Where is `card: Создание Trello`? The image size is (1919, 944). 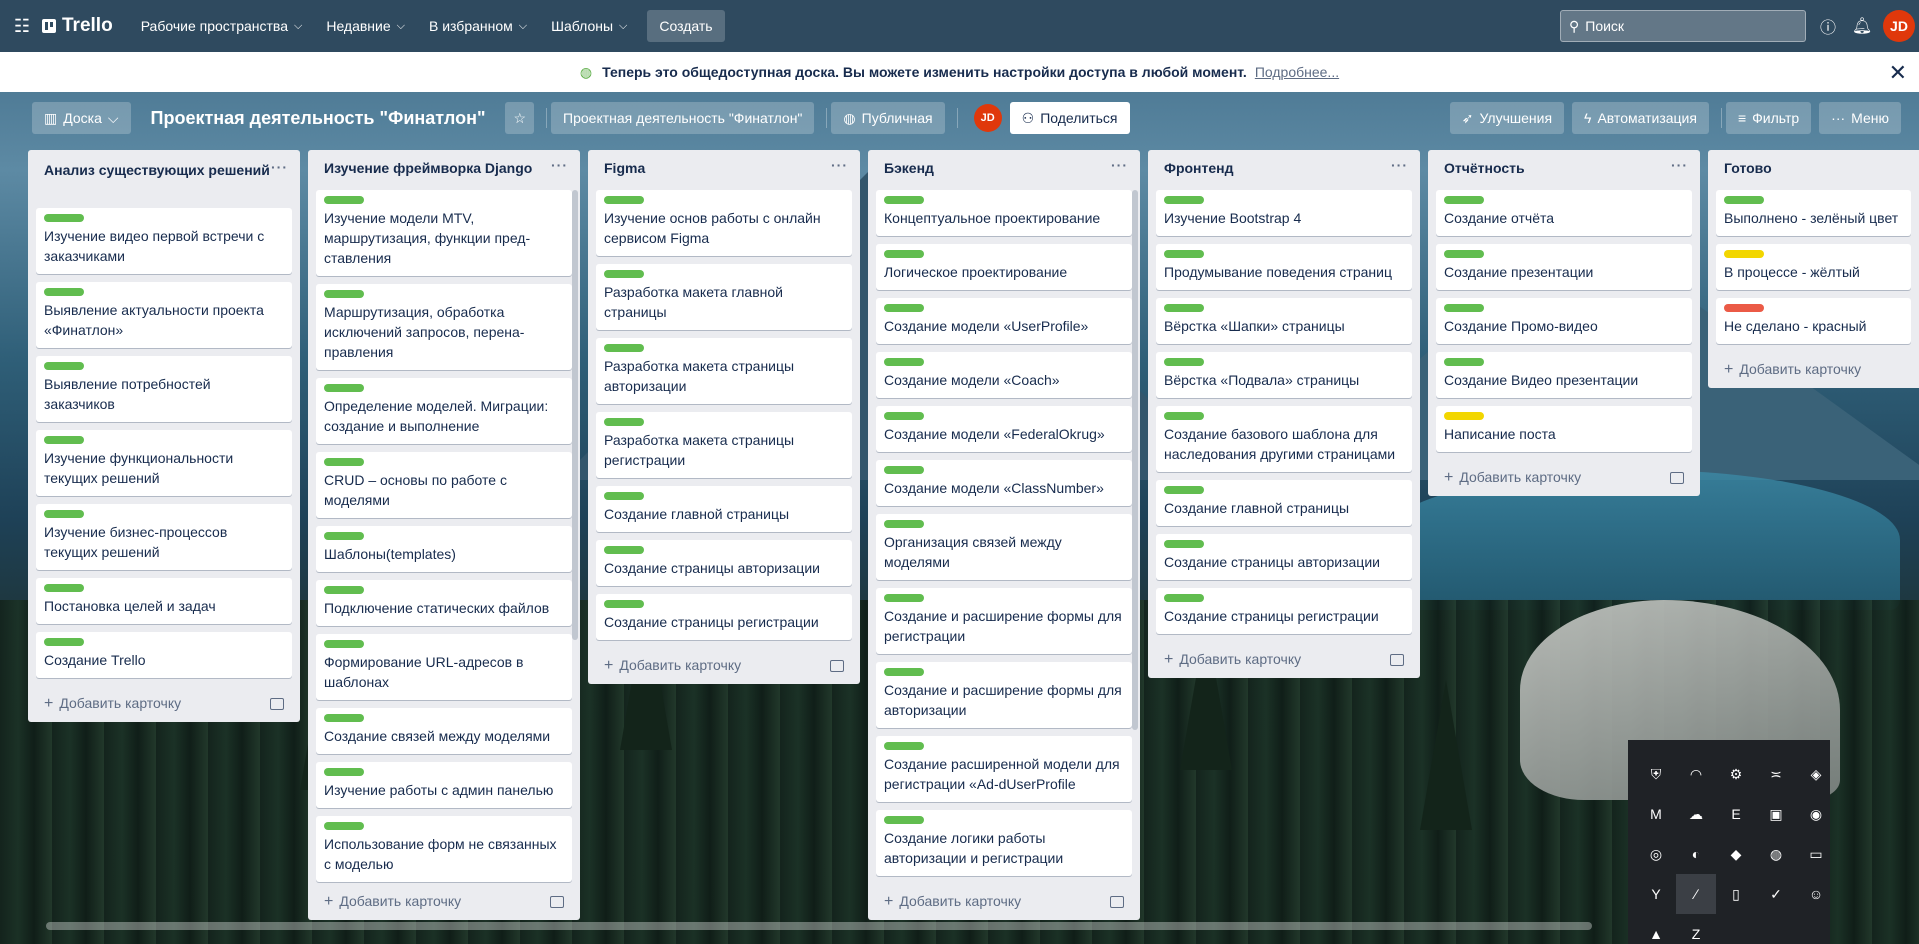
card: Создание Trello is located at coordinates (164, 655).